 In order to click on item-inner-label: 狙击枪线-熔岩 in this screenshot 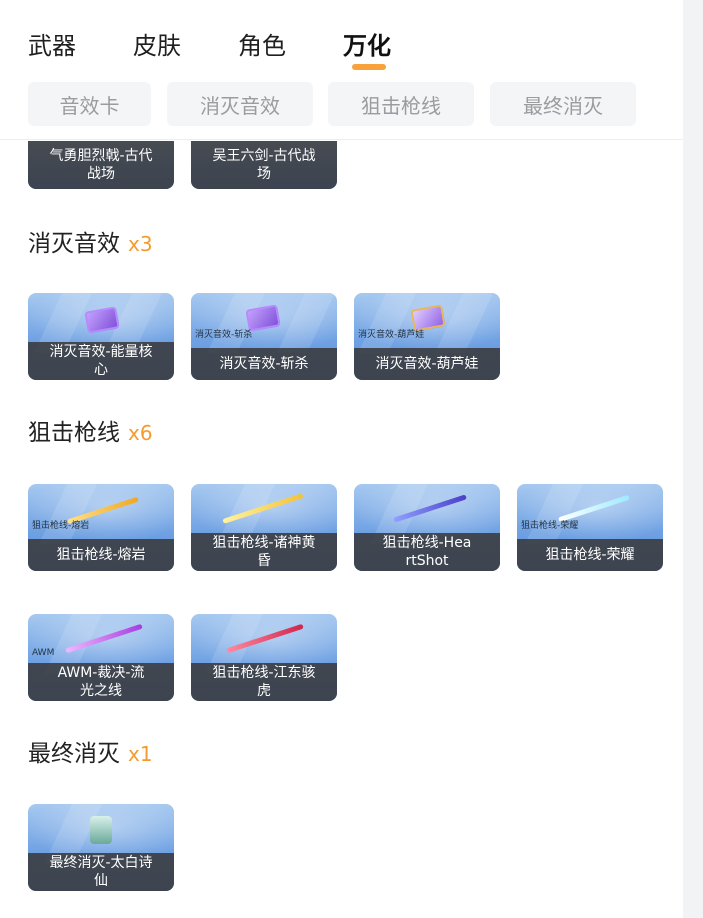, I will do `click(61, 526)`.